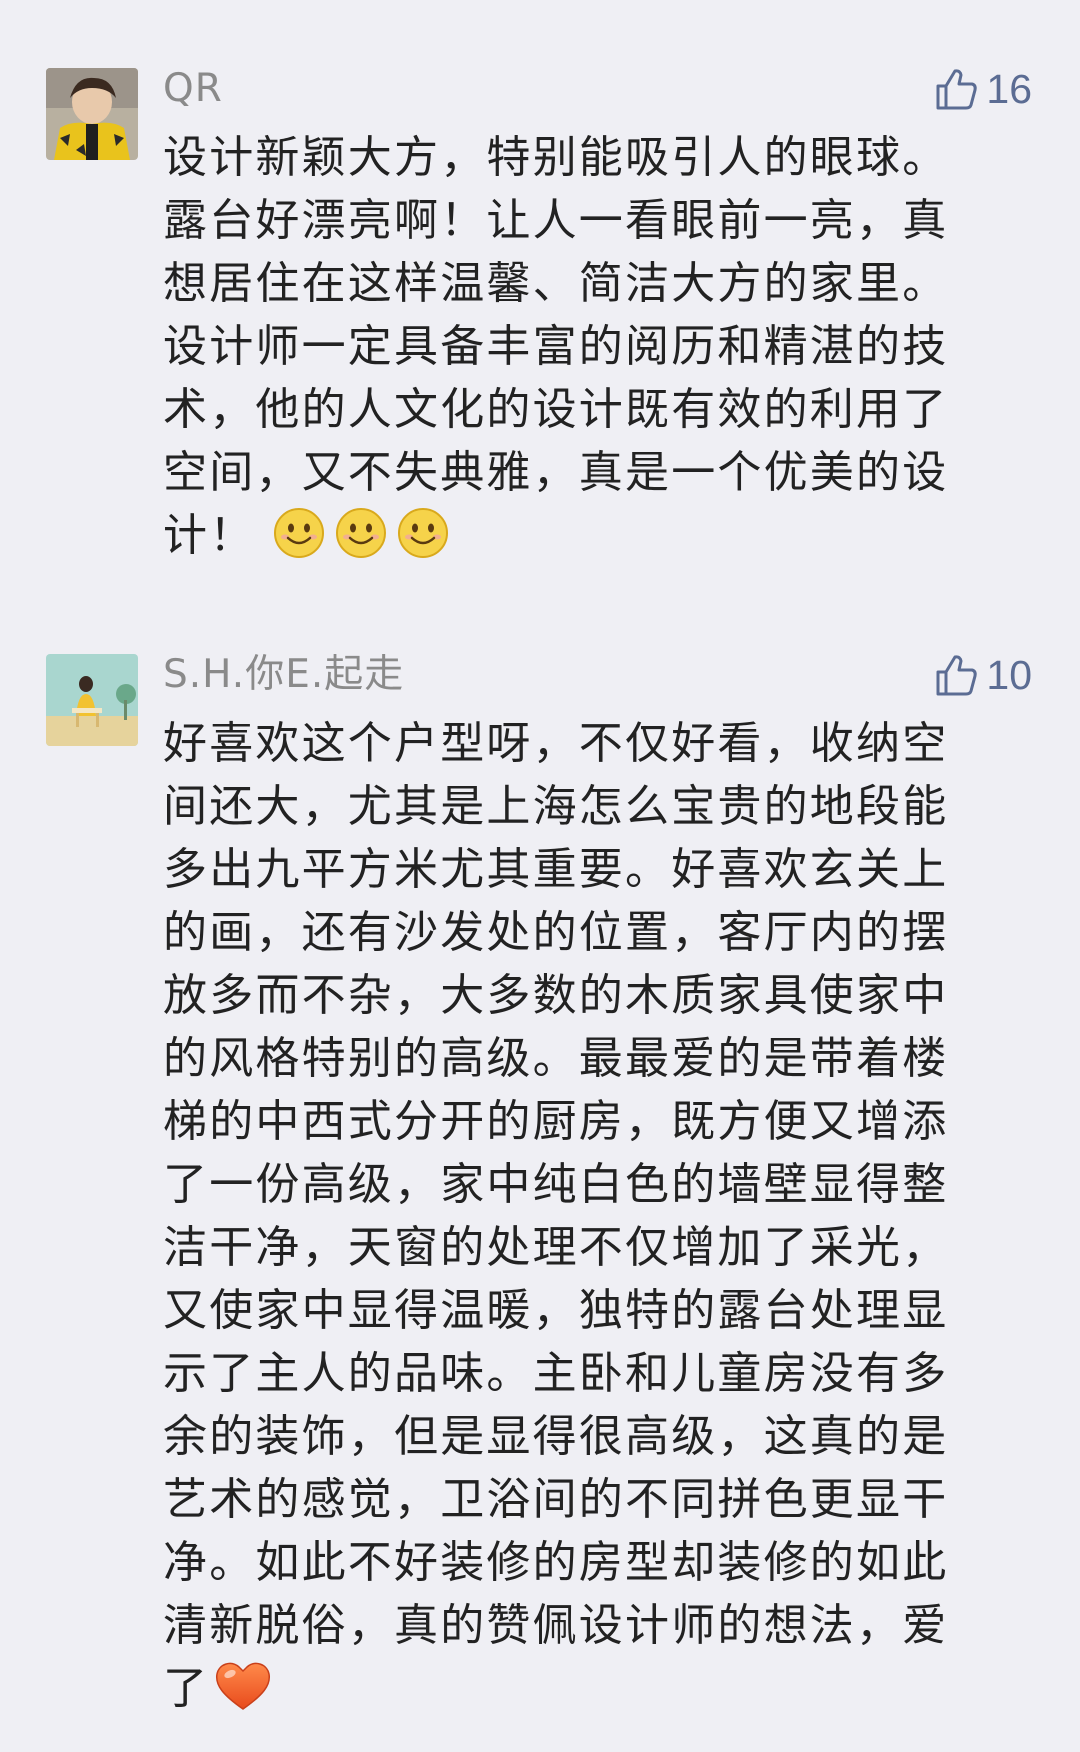 Image resolution: width=1080 pixels, height=1752 pixels. What do you see at coordinates (1009, 675) in the screenshot?
I see `like-count: 10` at bounding box center [1009, 675].